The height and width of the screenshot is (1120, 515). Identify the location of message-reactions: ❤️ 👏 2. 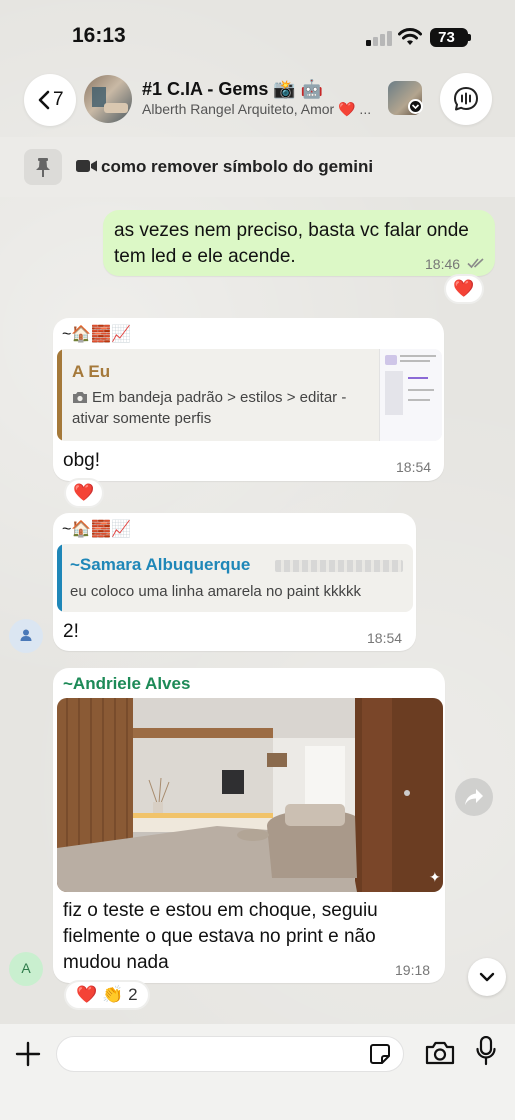
(107, 995).